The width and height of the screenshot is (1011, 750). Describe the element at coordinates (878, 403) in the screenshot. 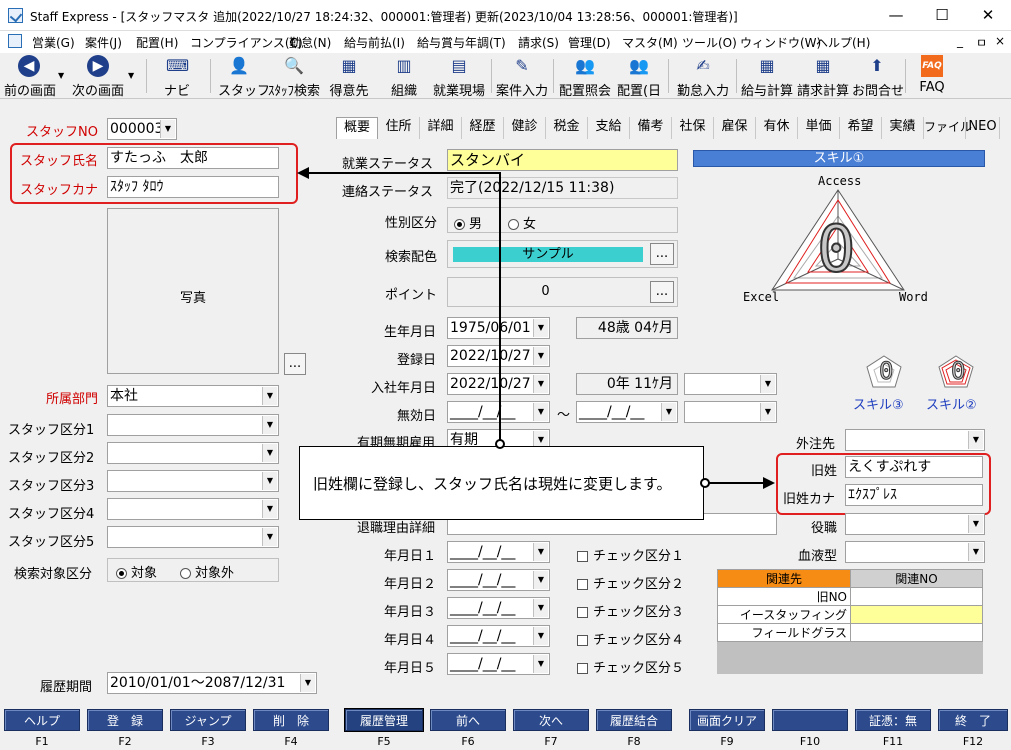

I see `skill3-link: スキル③` at that location.